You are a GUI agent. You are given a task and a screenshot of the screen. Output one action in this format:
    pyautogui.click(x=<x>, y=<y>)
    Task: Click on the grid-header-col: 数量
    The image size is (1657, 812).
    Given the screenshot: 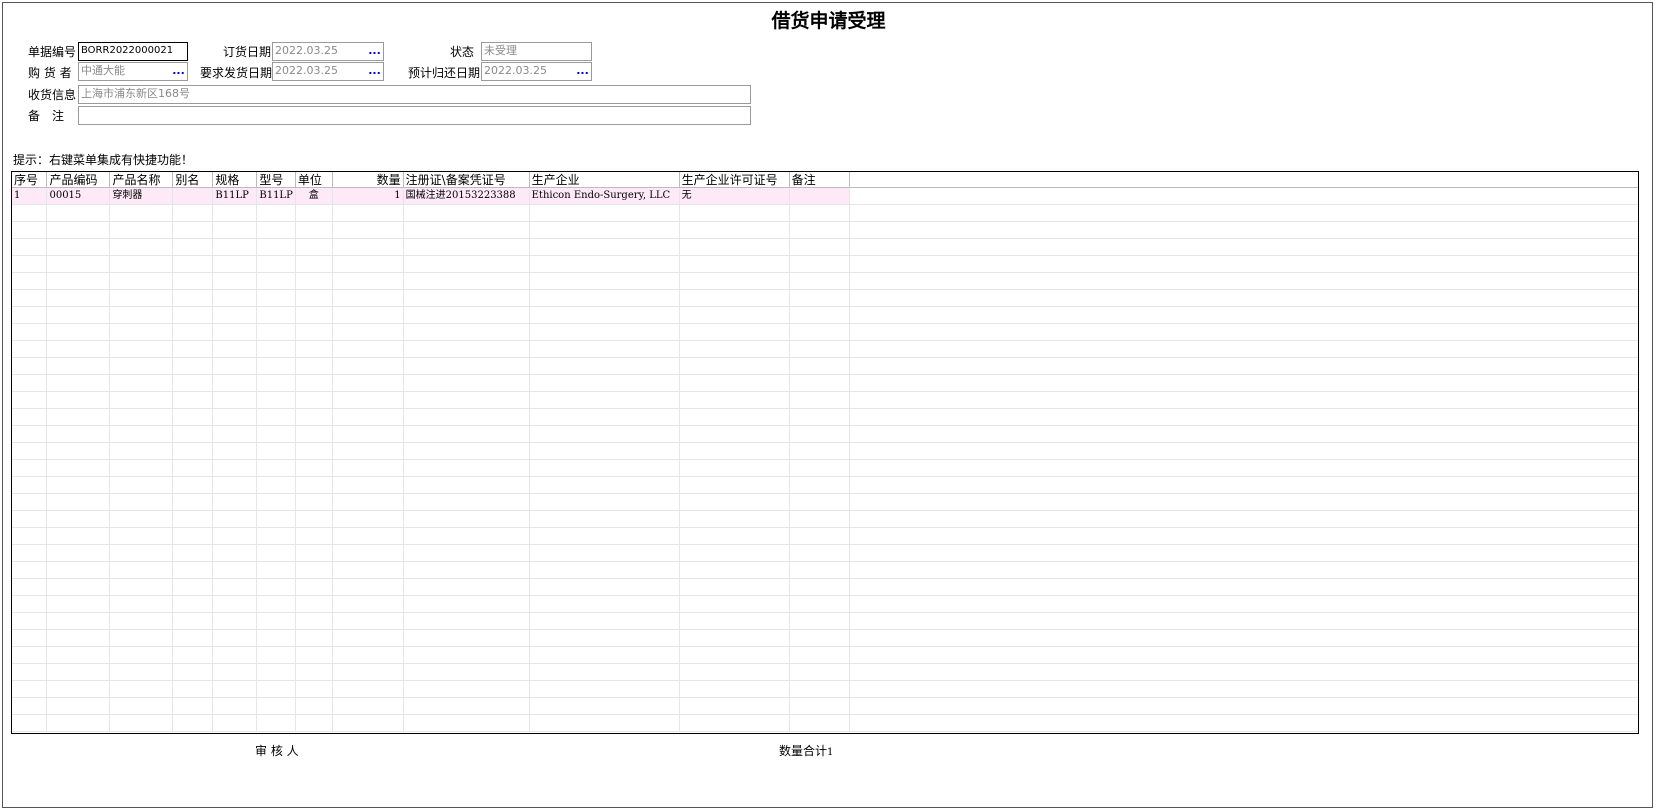 What is the action you would take?
    pyautogui.click(x=368, y=180)
    